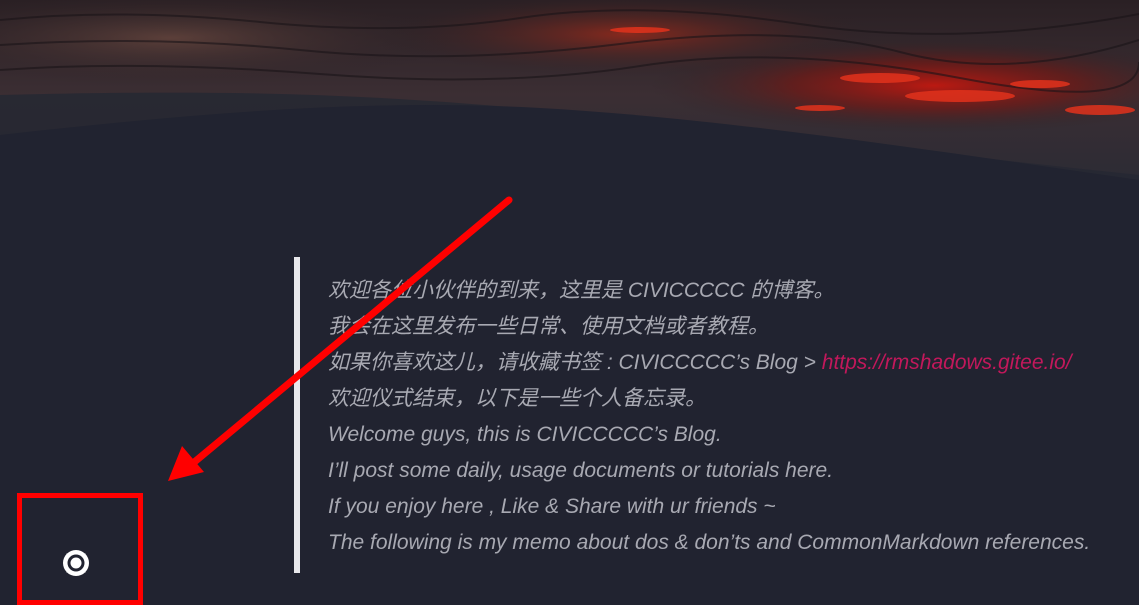 The height and width of the screenshot is (605, 1139). What do you see at coordinates (575, 362) in the screenshot?
I see `bookmark-text: 如果你喜欢这儿，请收藏书签 : CIVICCCCC’s Blog >` at bounding box center [575, 362].